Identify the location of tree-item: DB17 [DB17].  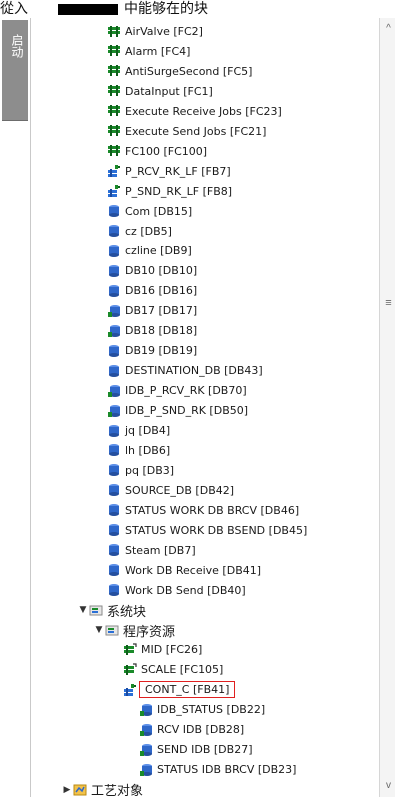
(152, 310).